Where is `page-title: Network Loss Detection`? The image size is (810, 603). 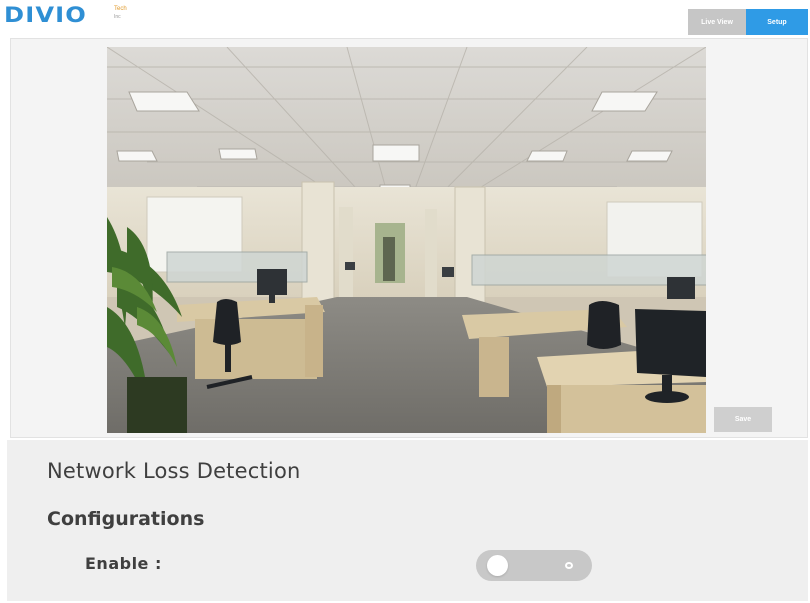 page-title: Network Loss Detection is located at coordinates (174, 471).